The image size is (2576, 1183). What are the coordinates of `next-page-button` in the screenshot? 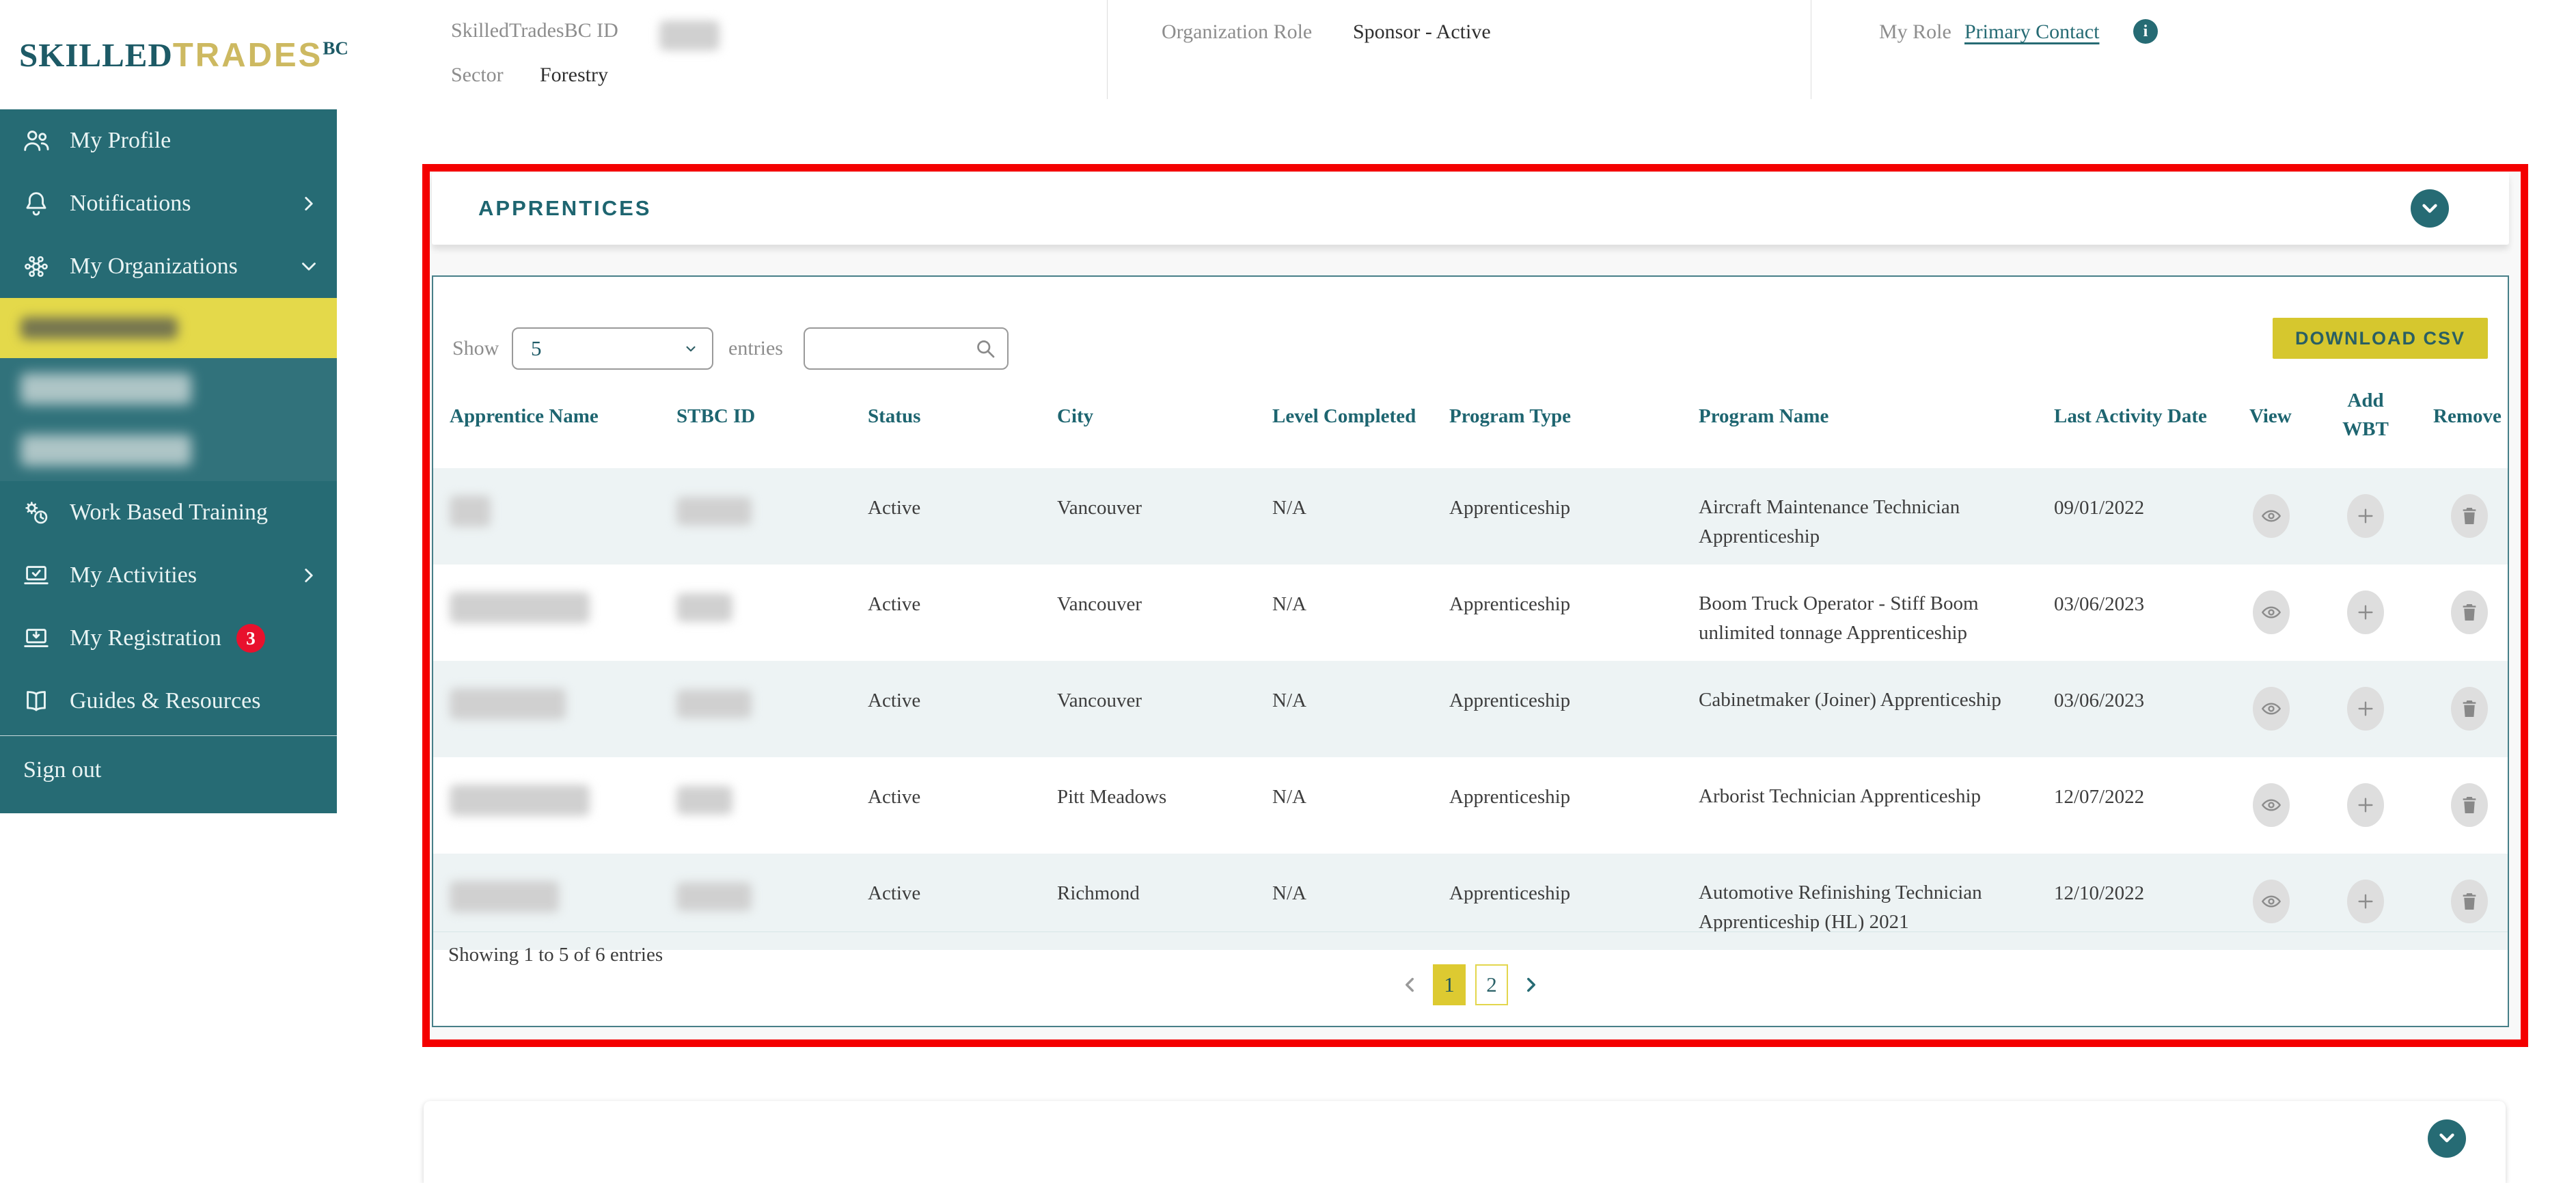 It's located at (1531, 984).